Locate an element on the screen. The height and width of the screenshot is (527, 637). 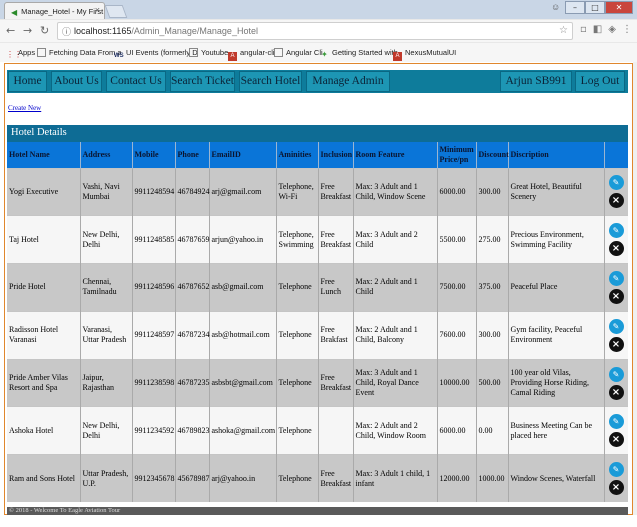
bookmark-item: Angular Cli is located at coordinates (298, 52).